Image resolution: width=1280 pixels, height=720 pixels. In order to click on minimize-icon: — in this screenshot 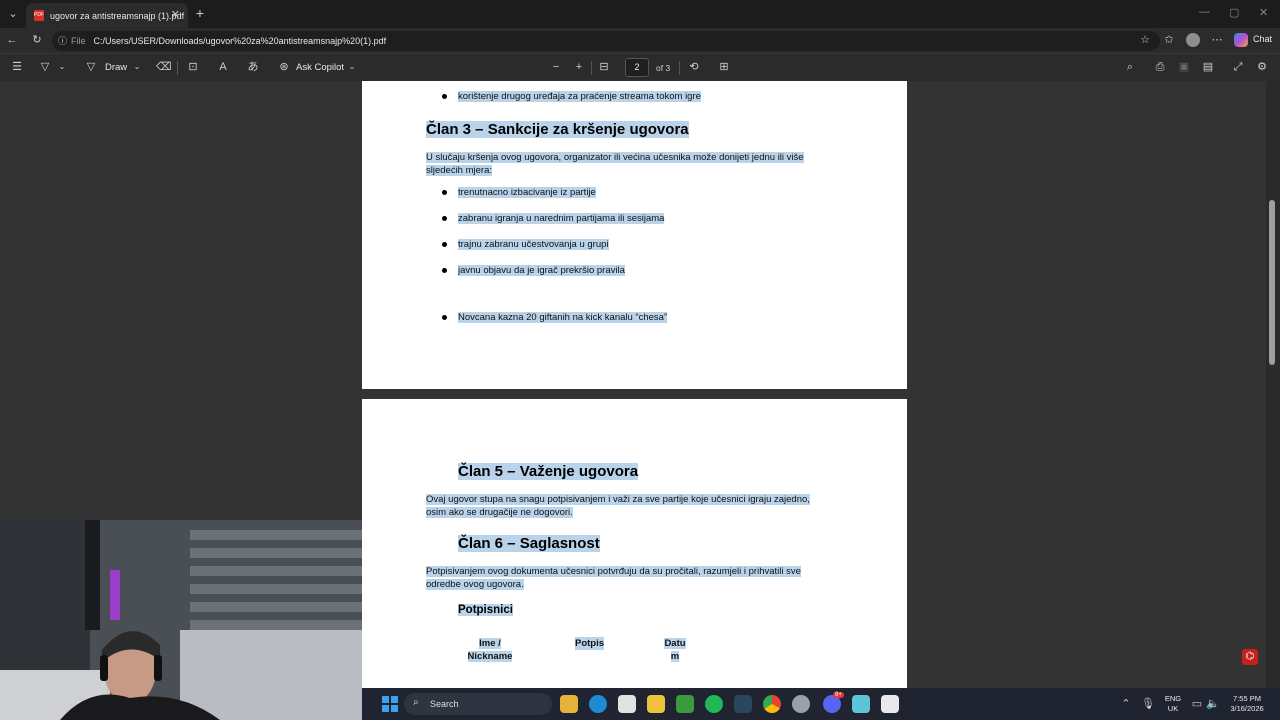, I will do `click(1204, 12)`.